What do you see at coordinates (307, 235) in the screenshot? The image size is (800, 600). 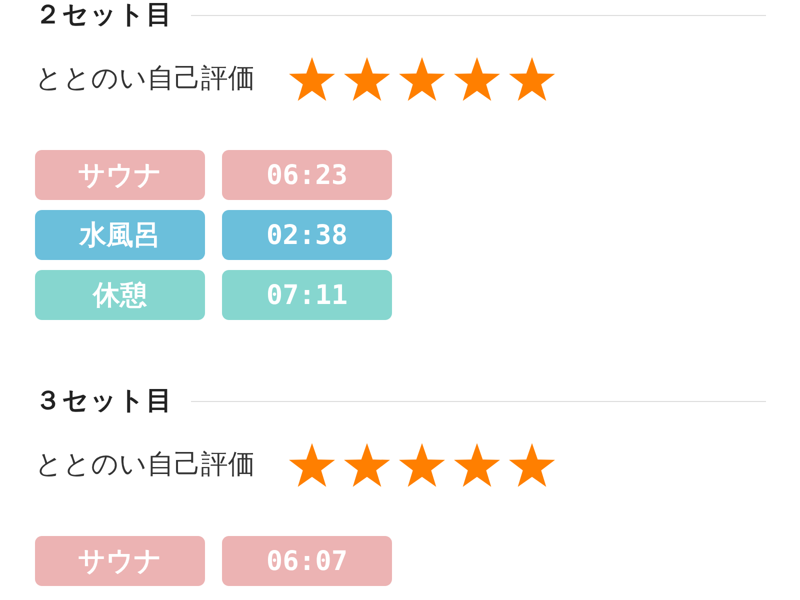 I see `phase-time-tag: 02:38` at bounding box center [307, 235].